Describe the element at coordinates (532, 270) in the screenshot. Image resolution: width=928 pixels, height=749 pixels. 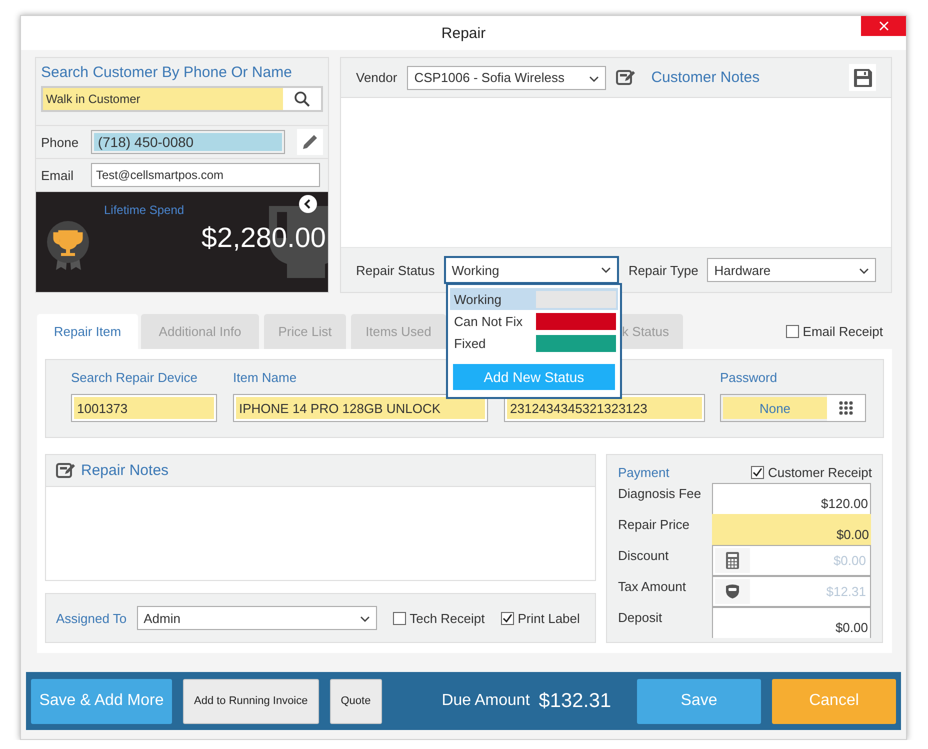
I see `status-select: Working` at that location.